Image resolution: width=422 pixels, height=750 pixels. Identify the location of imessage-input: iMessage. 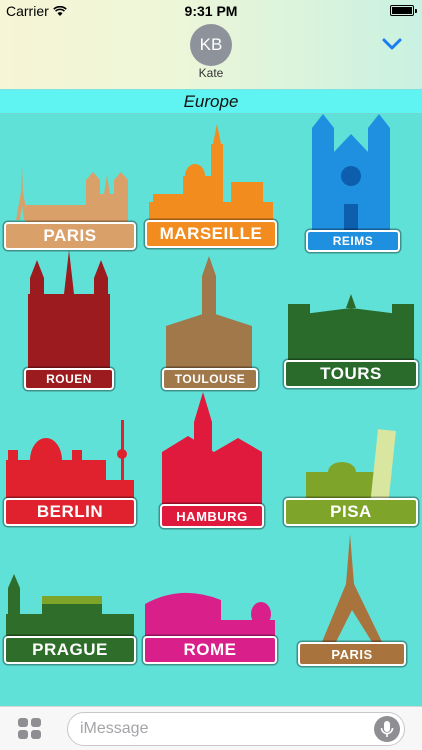
(236, 729).